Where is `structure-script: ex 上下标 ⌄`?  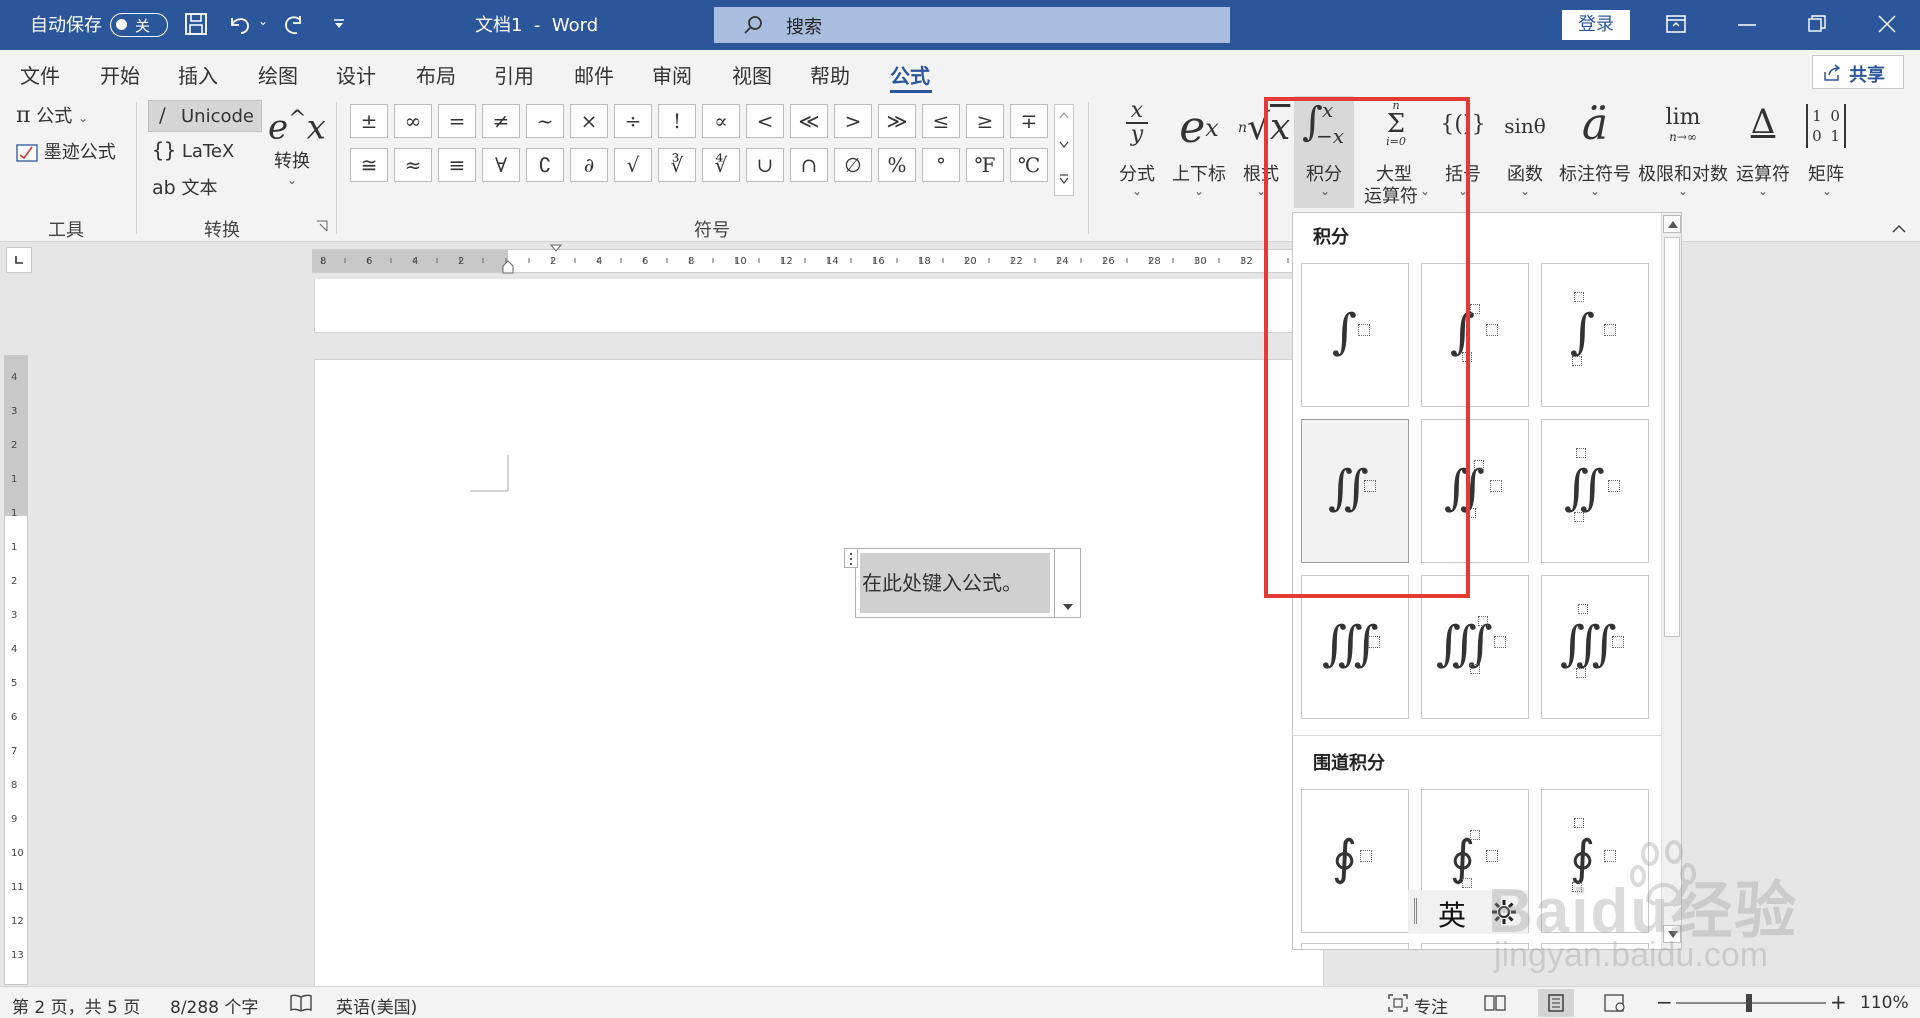 structure-script: ex 上下标 ⌄ is located at coordinates (1198, 158).